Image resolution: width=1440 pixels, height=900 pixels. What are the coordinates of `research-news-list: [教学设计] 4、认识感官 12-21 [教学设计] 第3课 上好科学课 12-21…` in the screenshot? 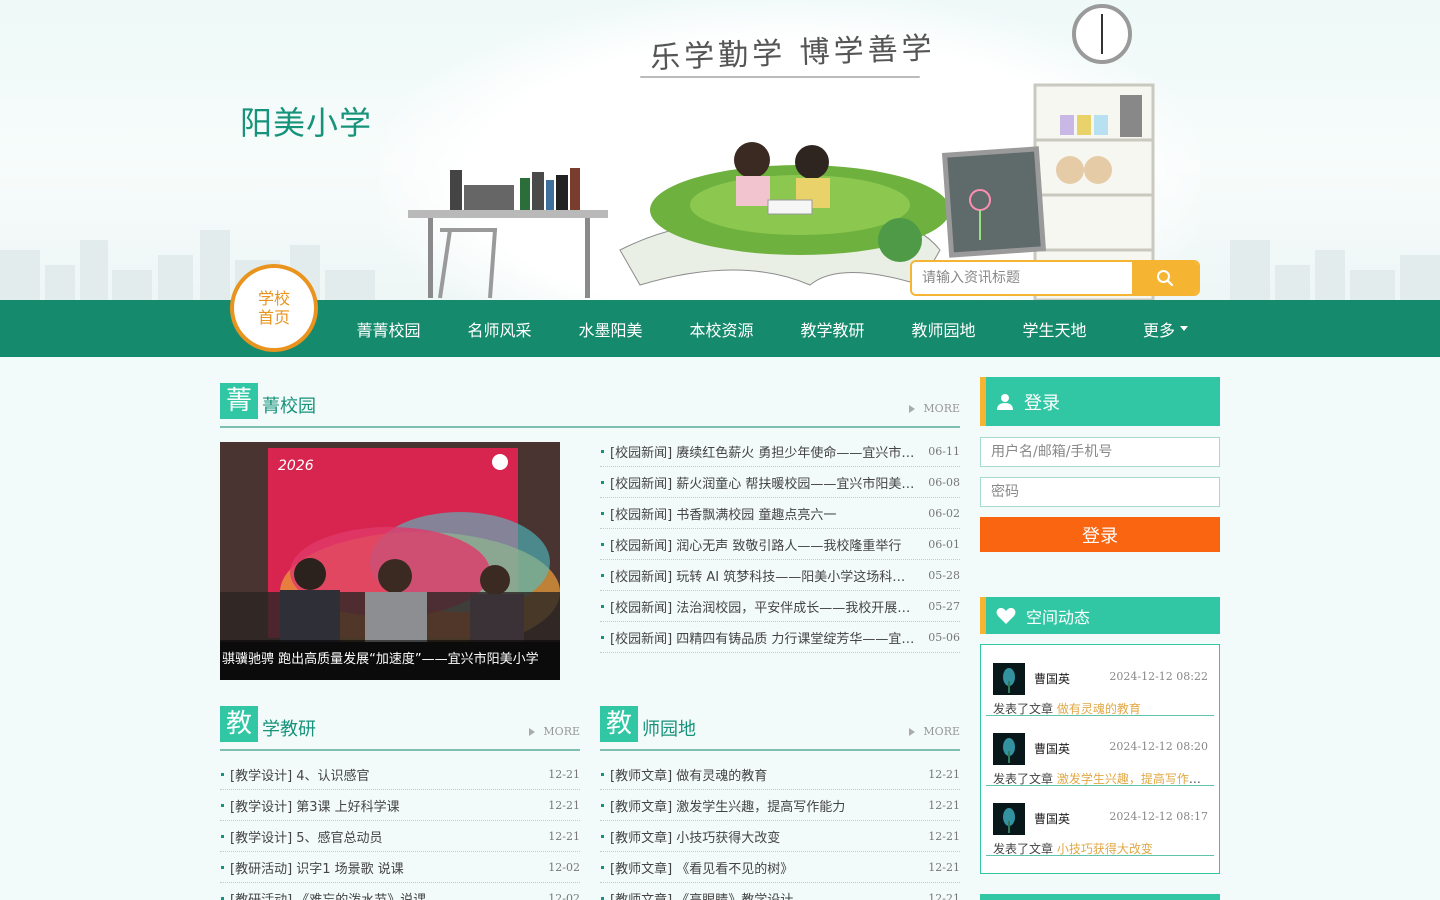 It's located at (400, 829).